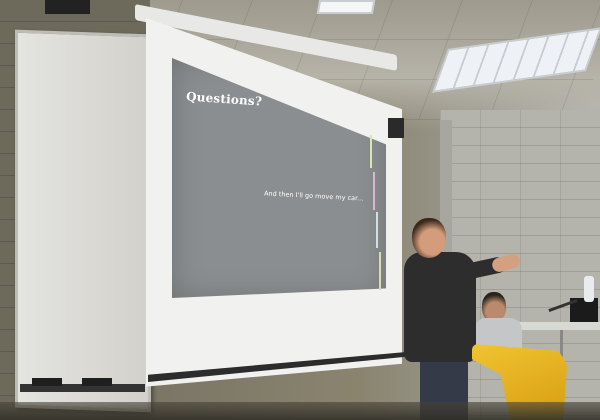  I want to click on ceiling-light, so click(346, 7).